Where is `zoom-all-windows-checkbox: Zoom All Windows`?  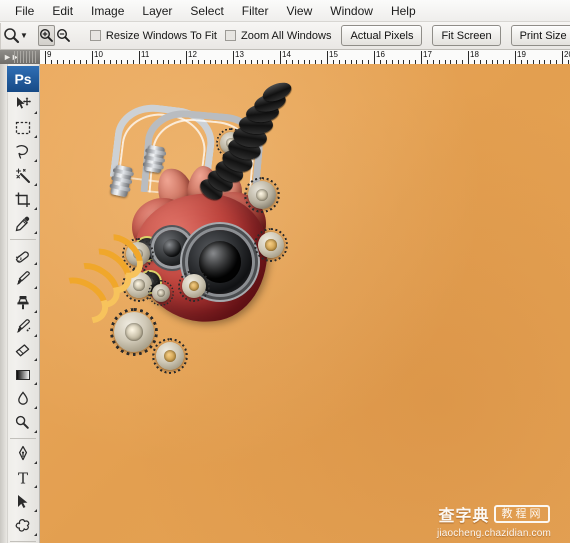 zoom-all-windows-checkbox: Zoom All Windows is located at coordinates (278, 35).